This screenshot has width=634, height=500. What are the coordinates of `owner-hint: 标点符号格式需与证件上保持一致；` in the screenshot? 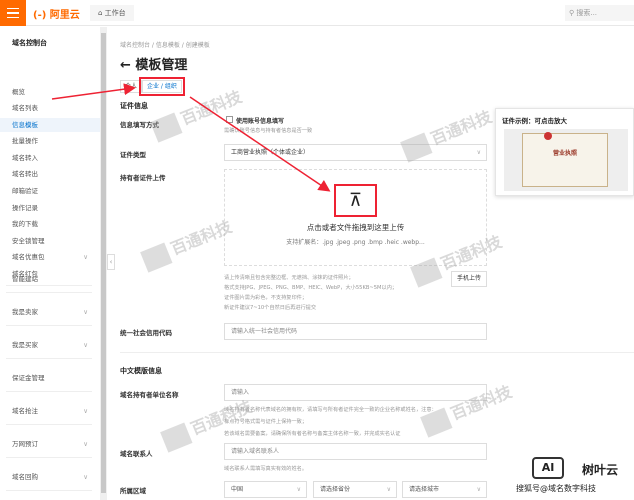 It's located at (266, 422).